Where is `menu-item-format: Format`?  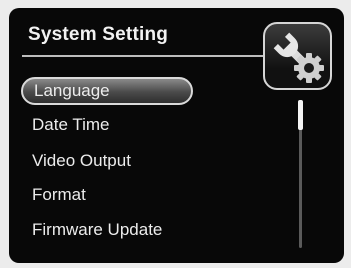
menu-item-format: Format is located at coordinates (59, 195).